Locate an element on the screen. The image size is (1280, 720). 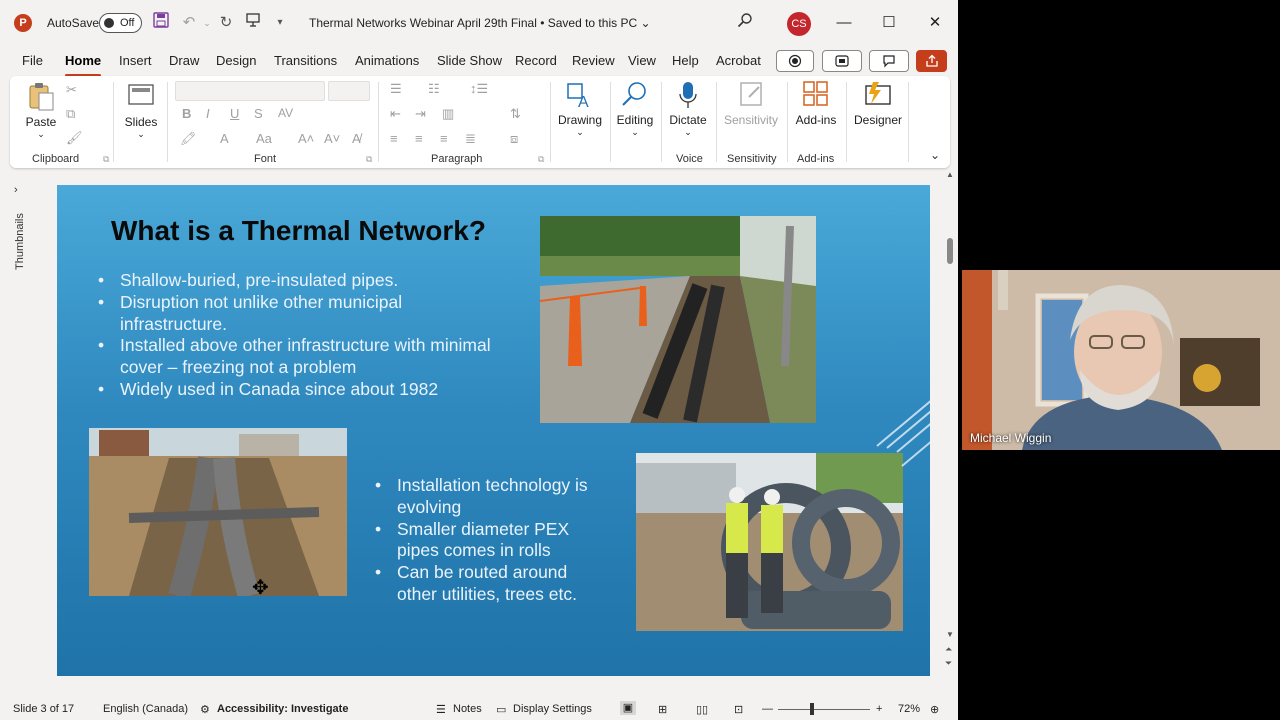
strikethrough-icon: S is located at coordinates (258, 113).